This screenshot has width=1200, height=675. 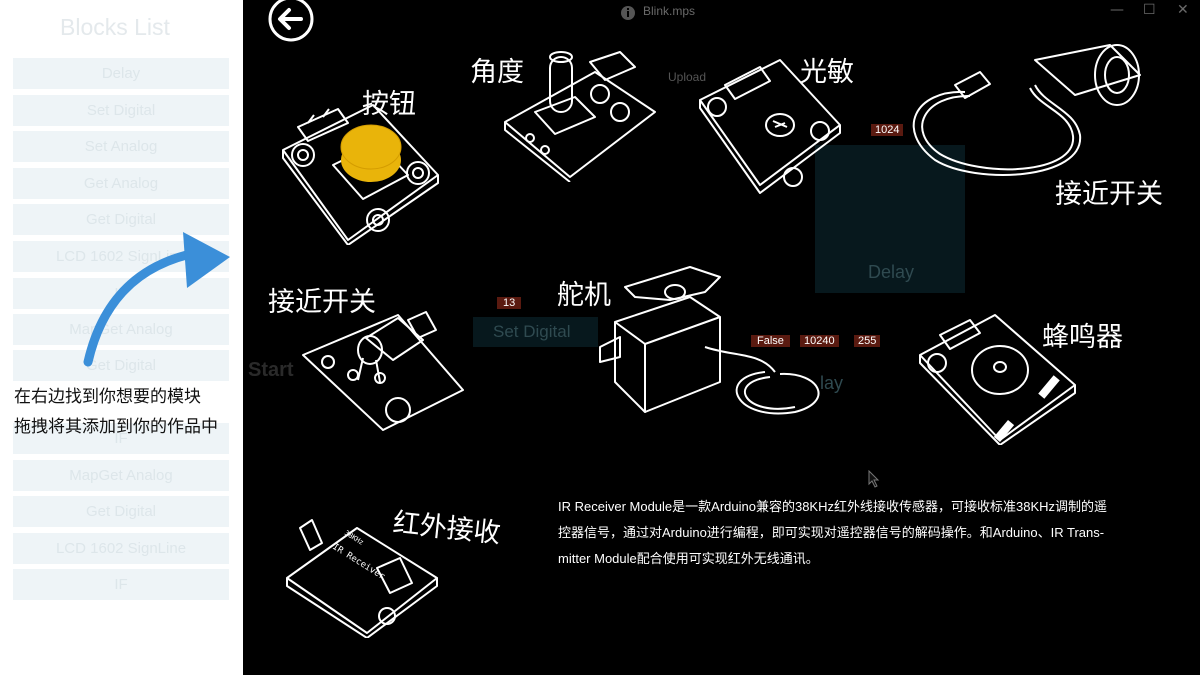 What do you see at coordinates (358, 562) in the screenshot?
I see `ir-board-label: IR Receiver` at bounding box center [358, 562].